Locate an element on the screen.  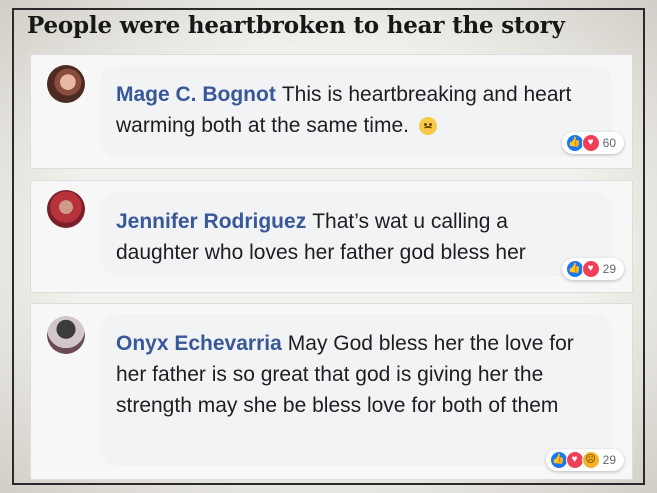
frame-border-bottom is located at coordinates (328, 484).